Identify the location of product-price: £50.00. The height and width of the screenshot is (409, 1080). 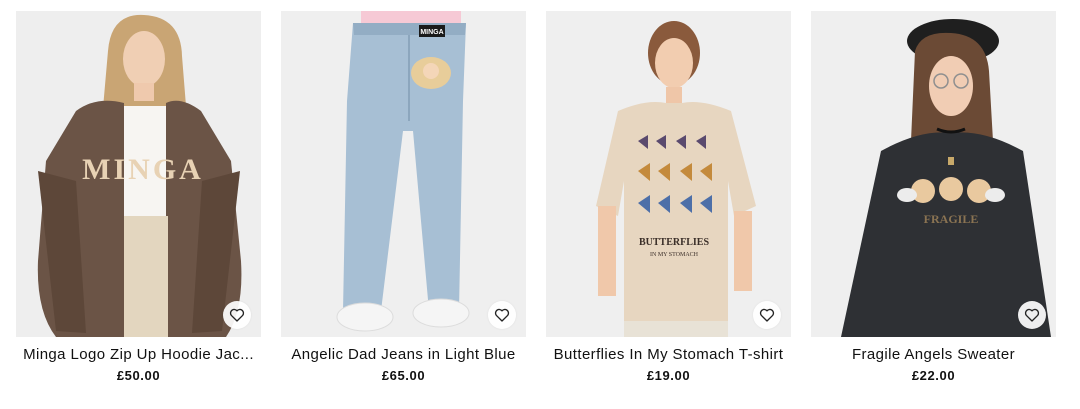
(138, 375).